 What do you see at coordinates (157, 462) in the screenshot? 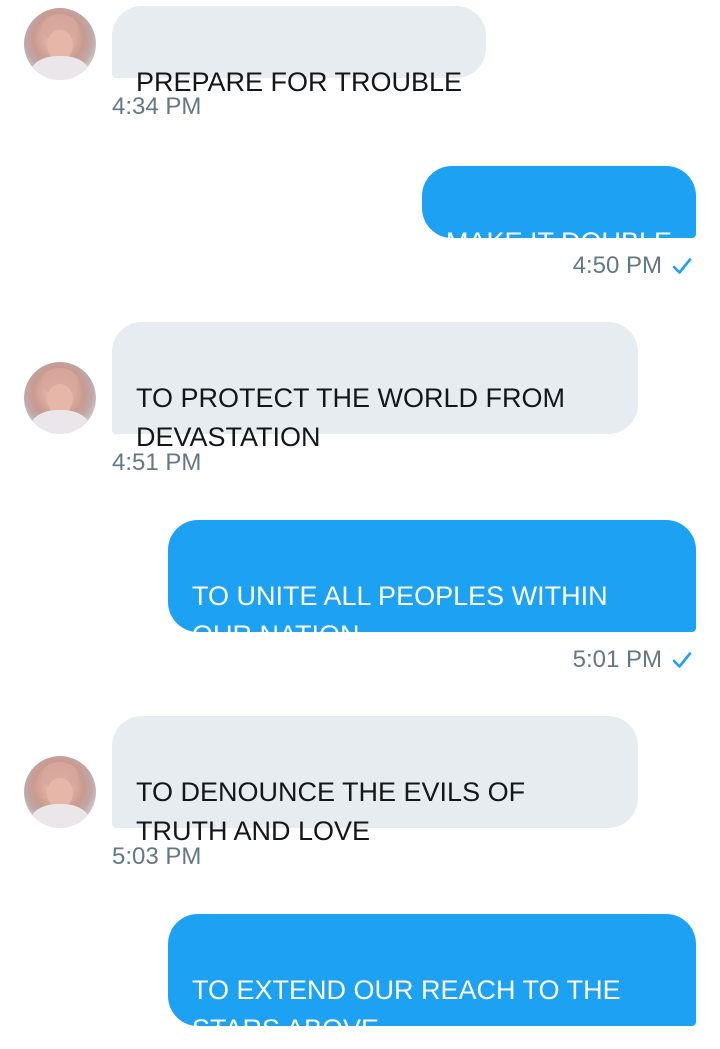
I see `message-timestamp: 4:51 PM` at bounding box center [157, 462].